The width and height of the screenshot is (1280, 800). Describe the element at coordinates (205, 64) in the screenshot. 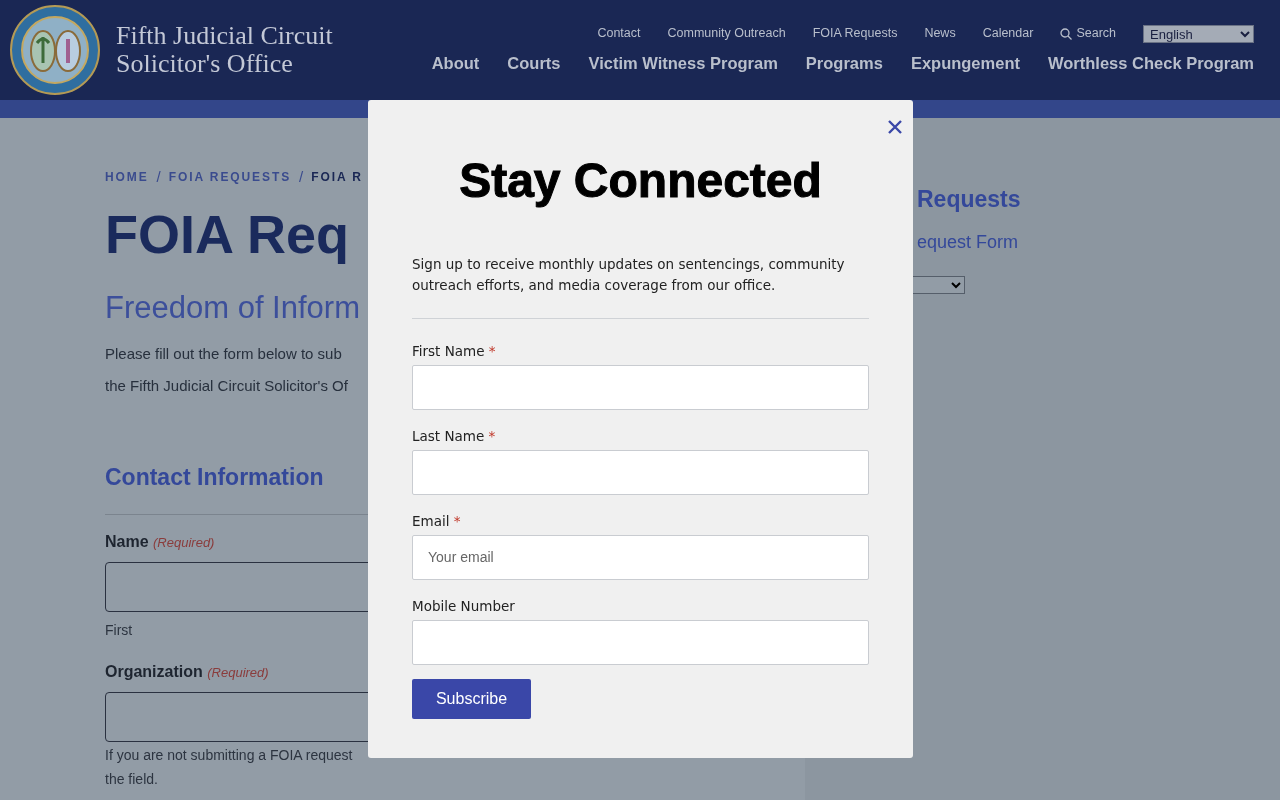

I see `site-title: Solicitor's Office` at that location.